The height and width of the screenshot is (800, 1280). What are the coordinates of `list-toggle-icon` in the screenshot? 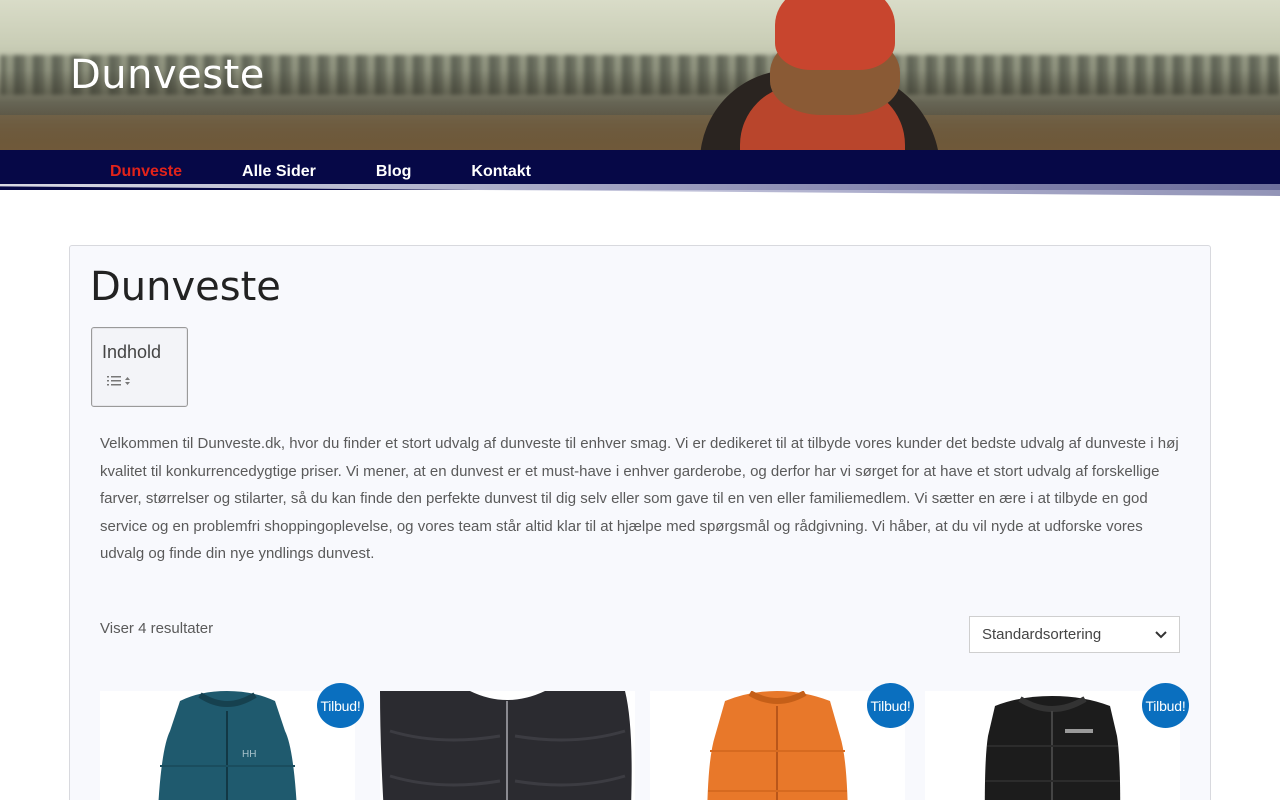 It's located at (121, 381).